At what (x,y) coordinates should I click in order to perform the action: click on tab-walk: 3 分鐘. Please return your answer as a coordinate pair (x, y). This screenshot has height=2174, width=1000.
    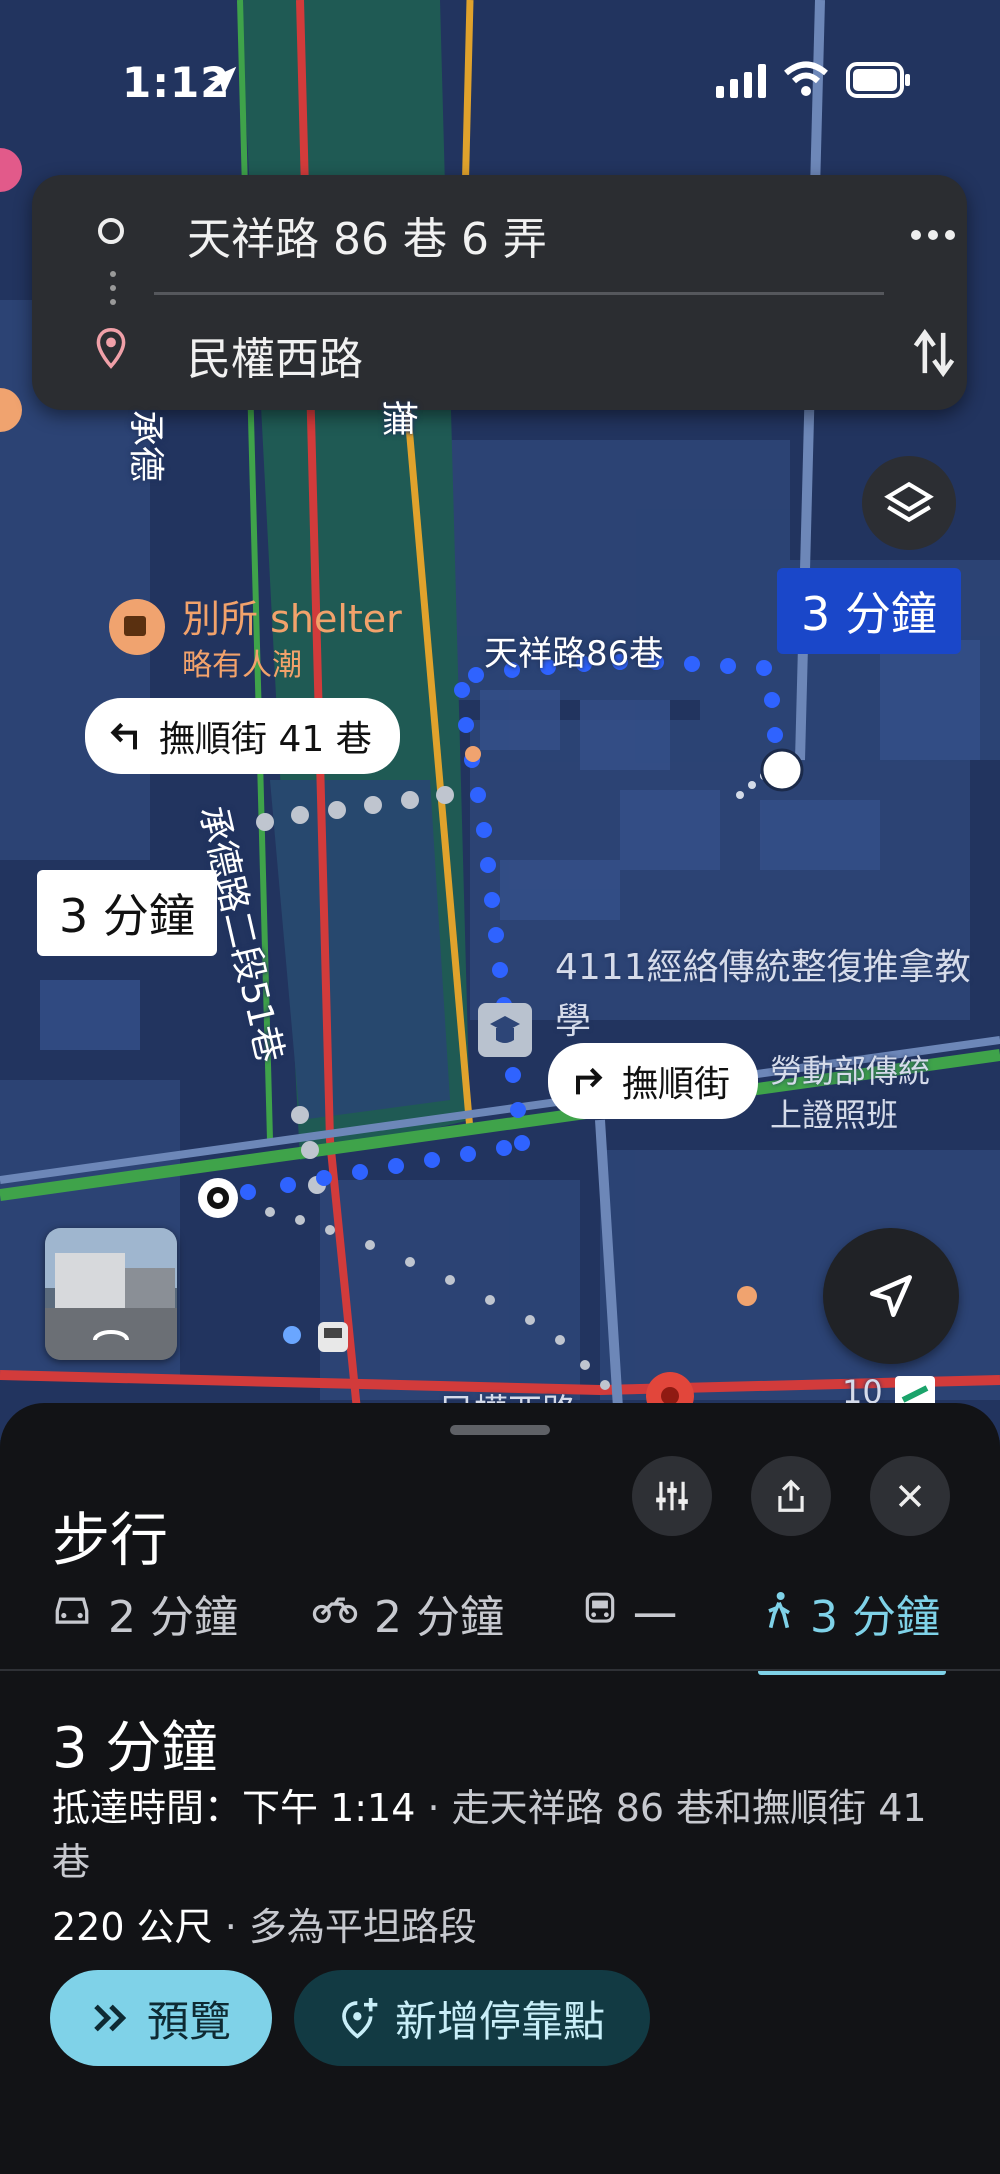
    Looking at the image, I should click on (852, 1628).